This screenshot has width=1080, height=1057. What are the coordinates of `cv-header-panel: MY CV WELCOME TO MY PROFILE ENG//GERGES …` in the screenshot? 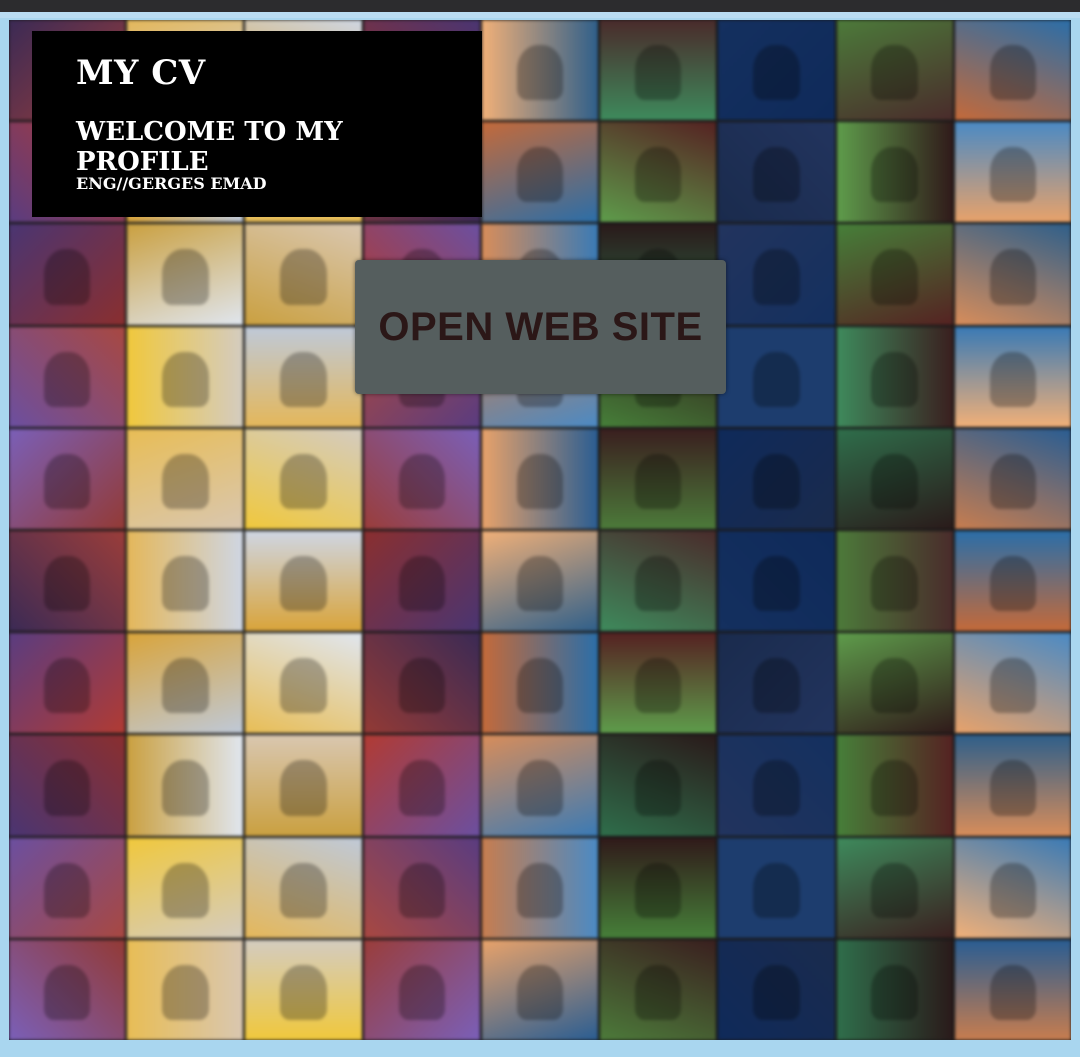 It's located at (257, 124).